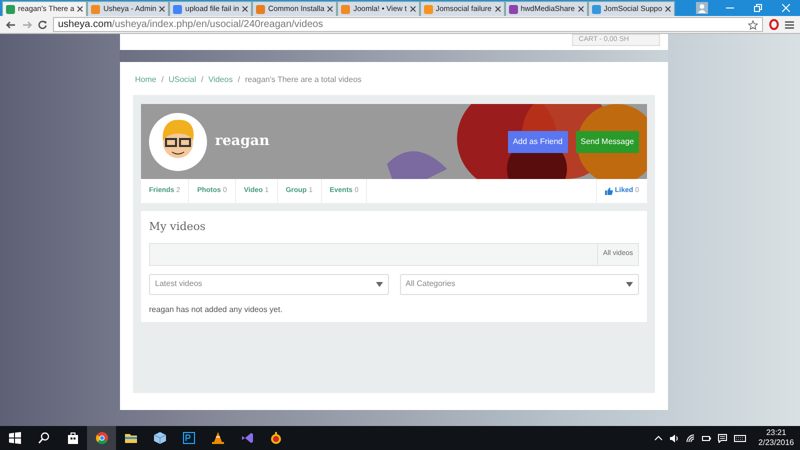 Image resolution: width=800 pixels, height=450 pixels. What do you see at coordinates (216, 310) in the screenshot?
I see `empty-message: reagan has not added any videos yet.` at bounding box center [216, 310].